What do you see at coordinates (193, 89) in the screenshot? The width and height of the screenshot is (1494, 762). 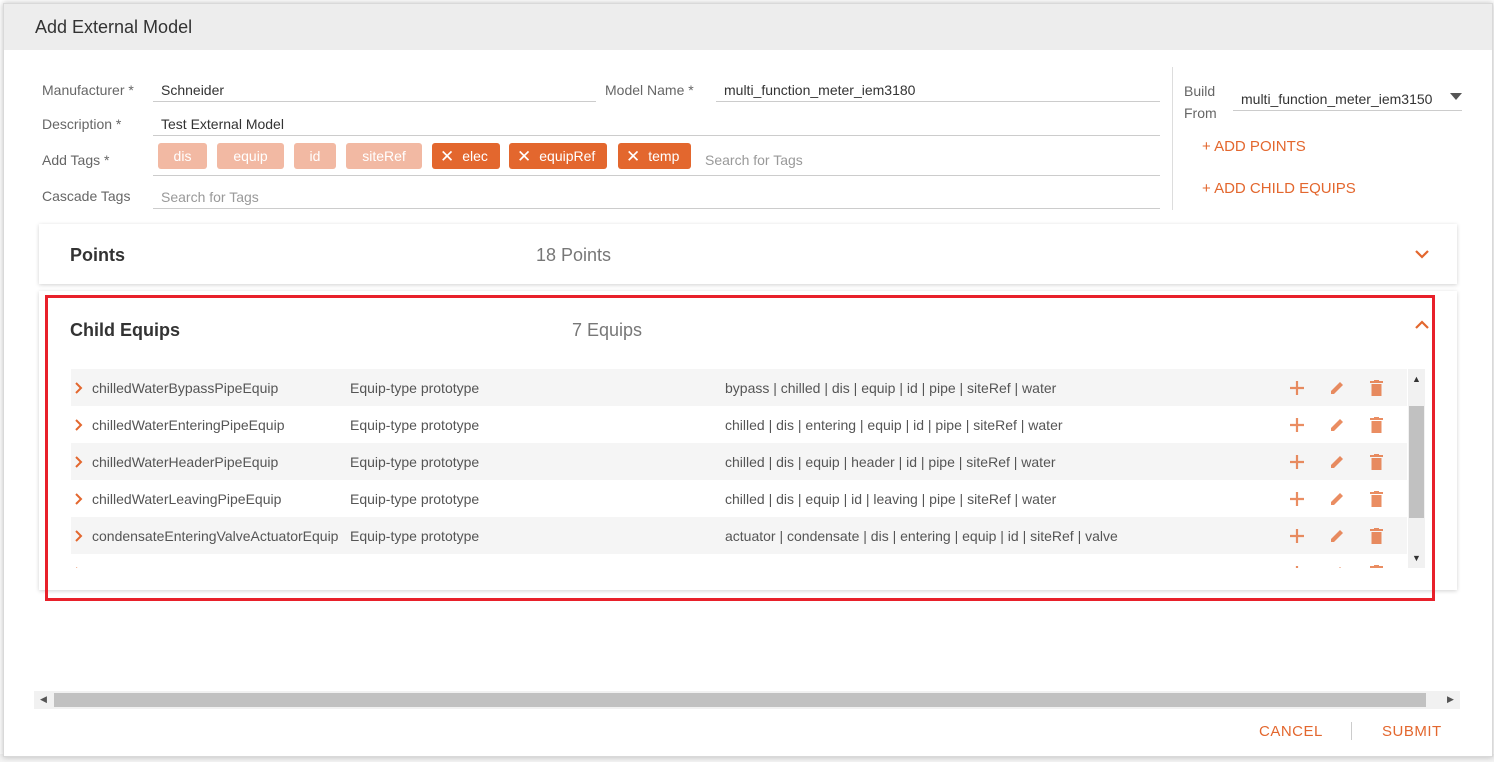 I see `manufacturer-value: Schneider` at bounding box center [193, 89].